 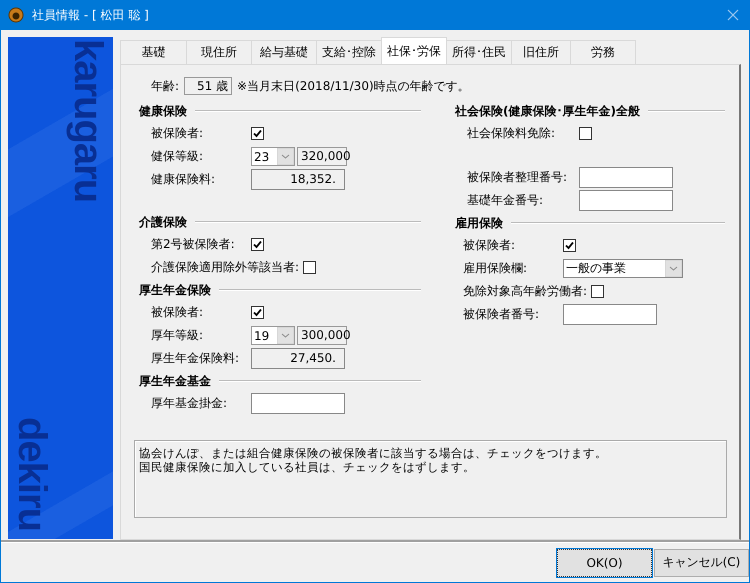 What do you see at coordinates (505, 200) in the screenshot?
I see `field-label: 基礎年金番号:` at bounding box center [505, 200].